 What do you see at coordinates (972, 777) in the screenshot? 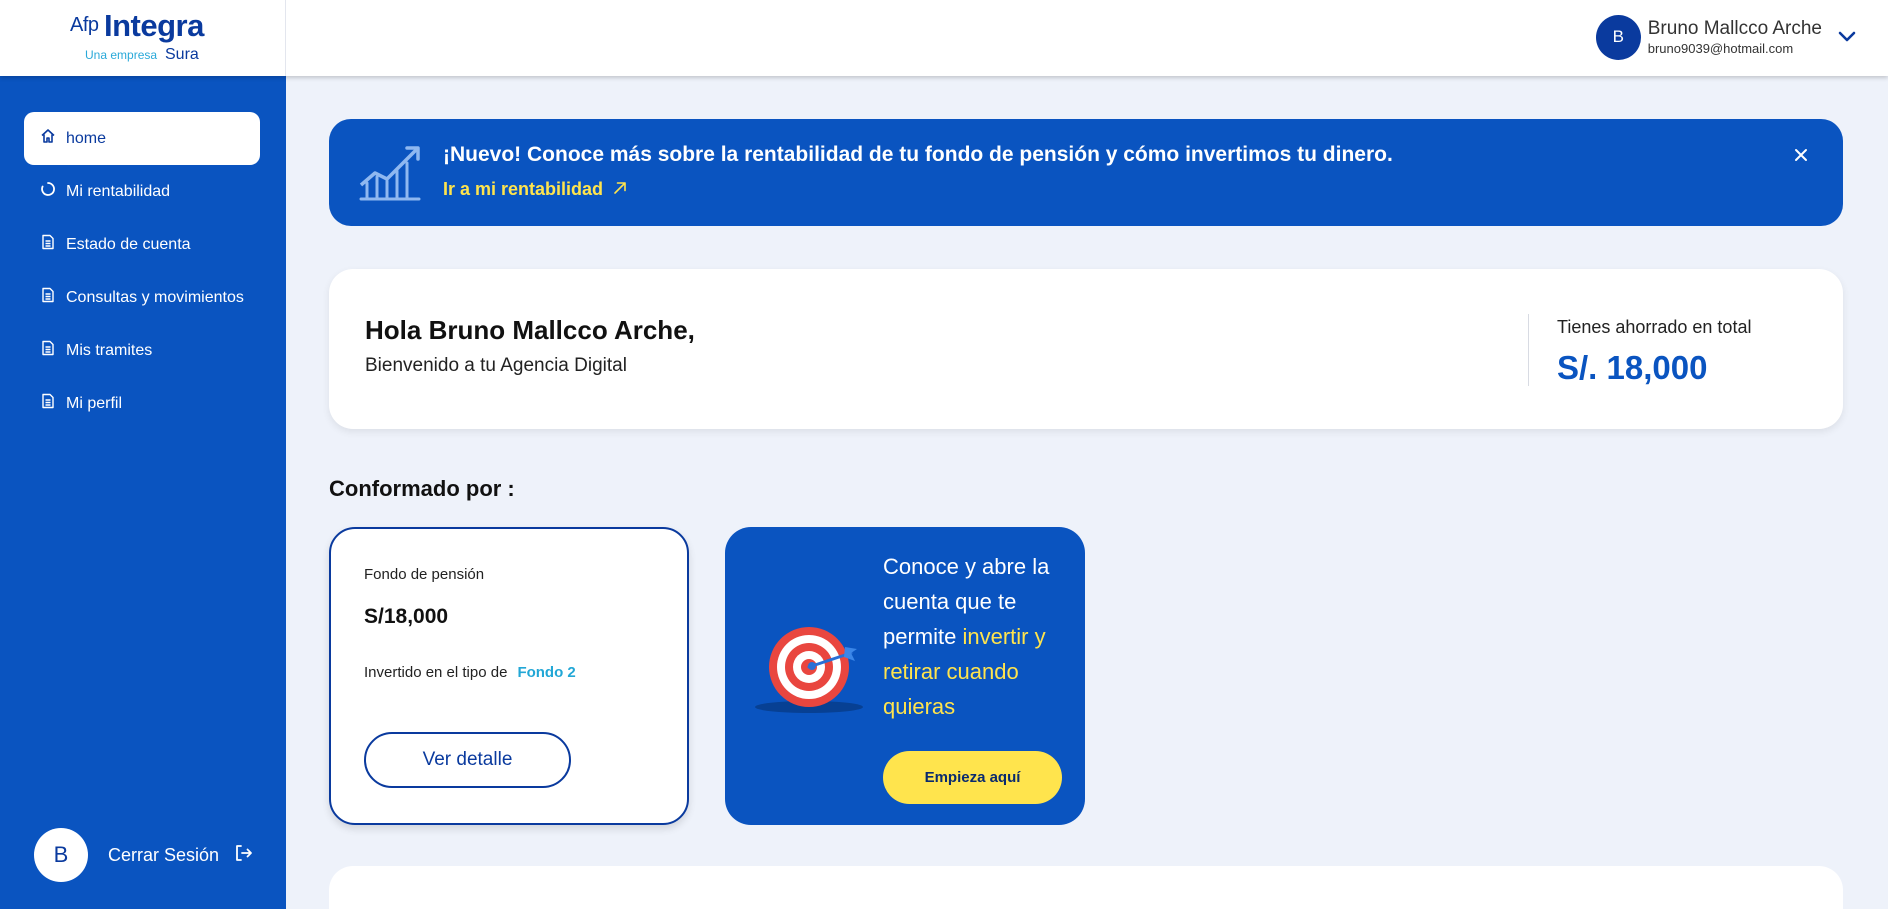
I see `empieza-aqui-button: Empieza aquí` at bounding box center [972, 777].